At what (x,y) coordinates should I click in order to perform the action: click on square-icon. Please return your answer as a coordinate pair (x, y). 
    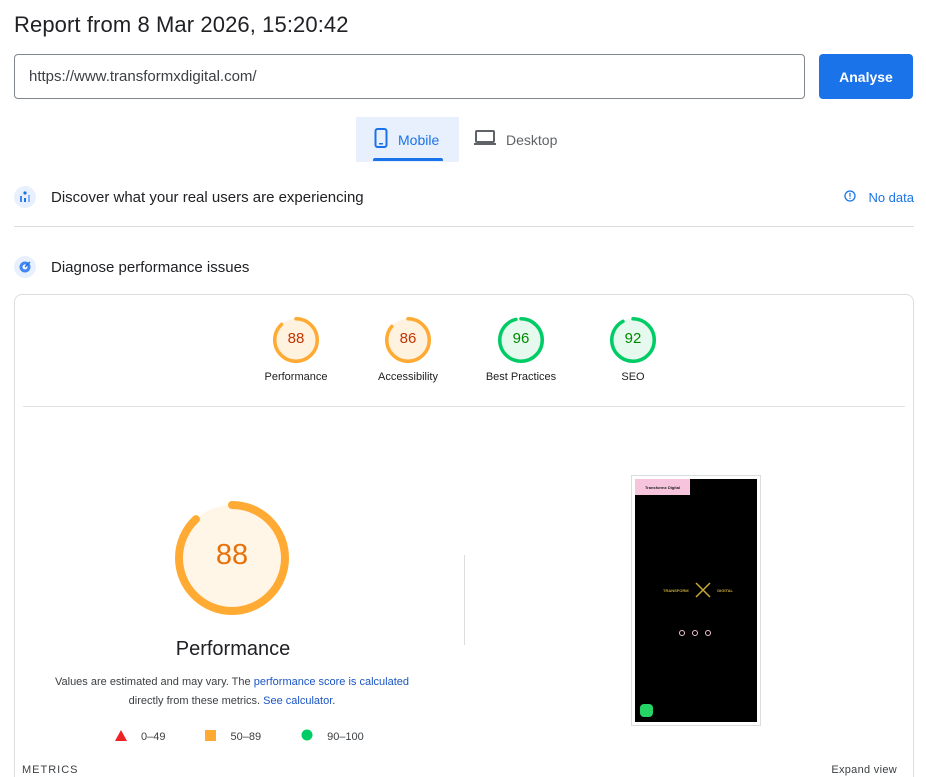
    Looking at the image, I should click on (211, 736).